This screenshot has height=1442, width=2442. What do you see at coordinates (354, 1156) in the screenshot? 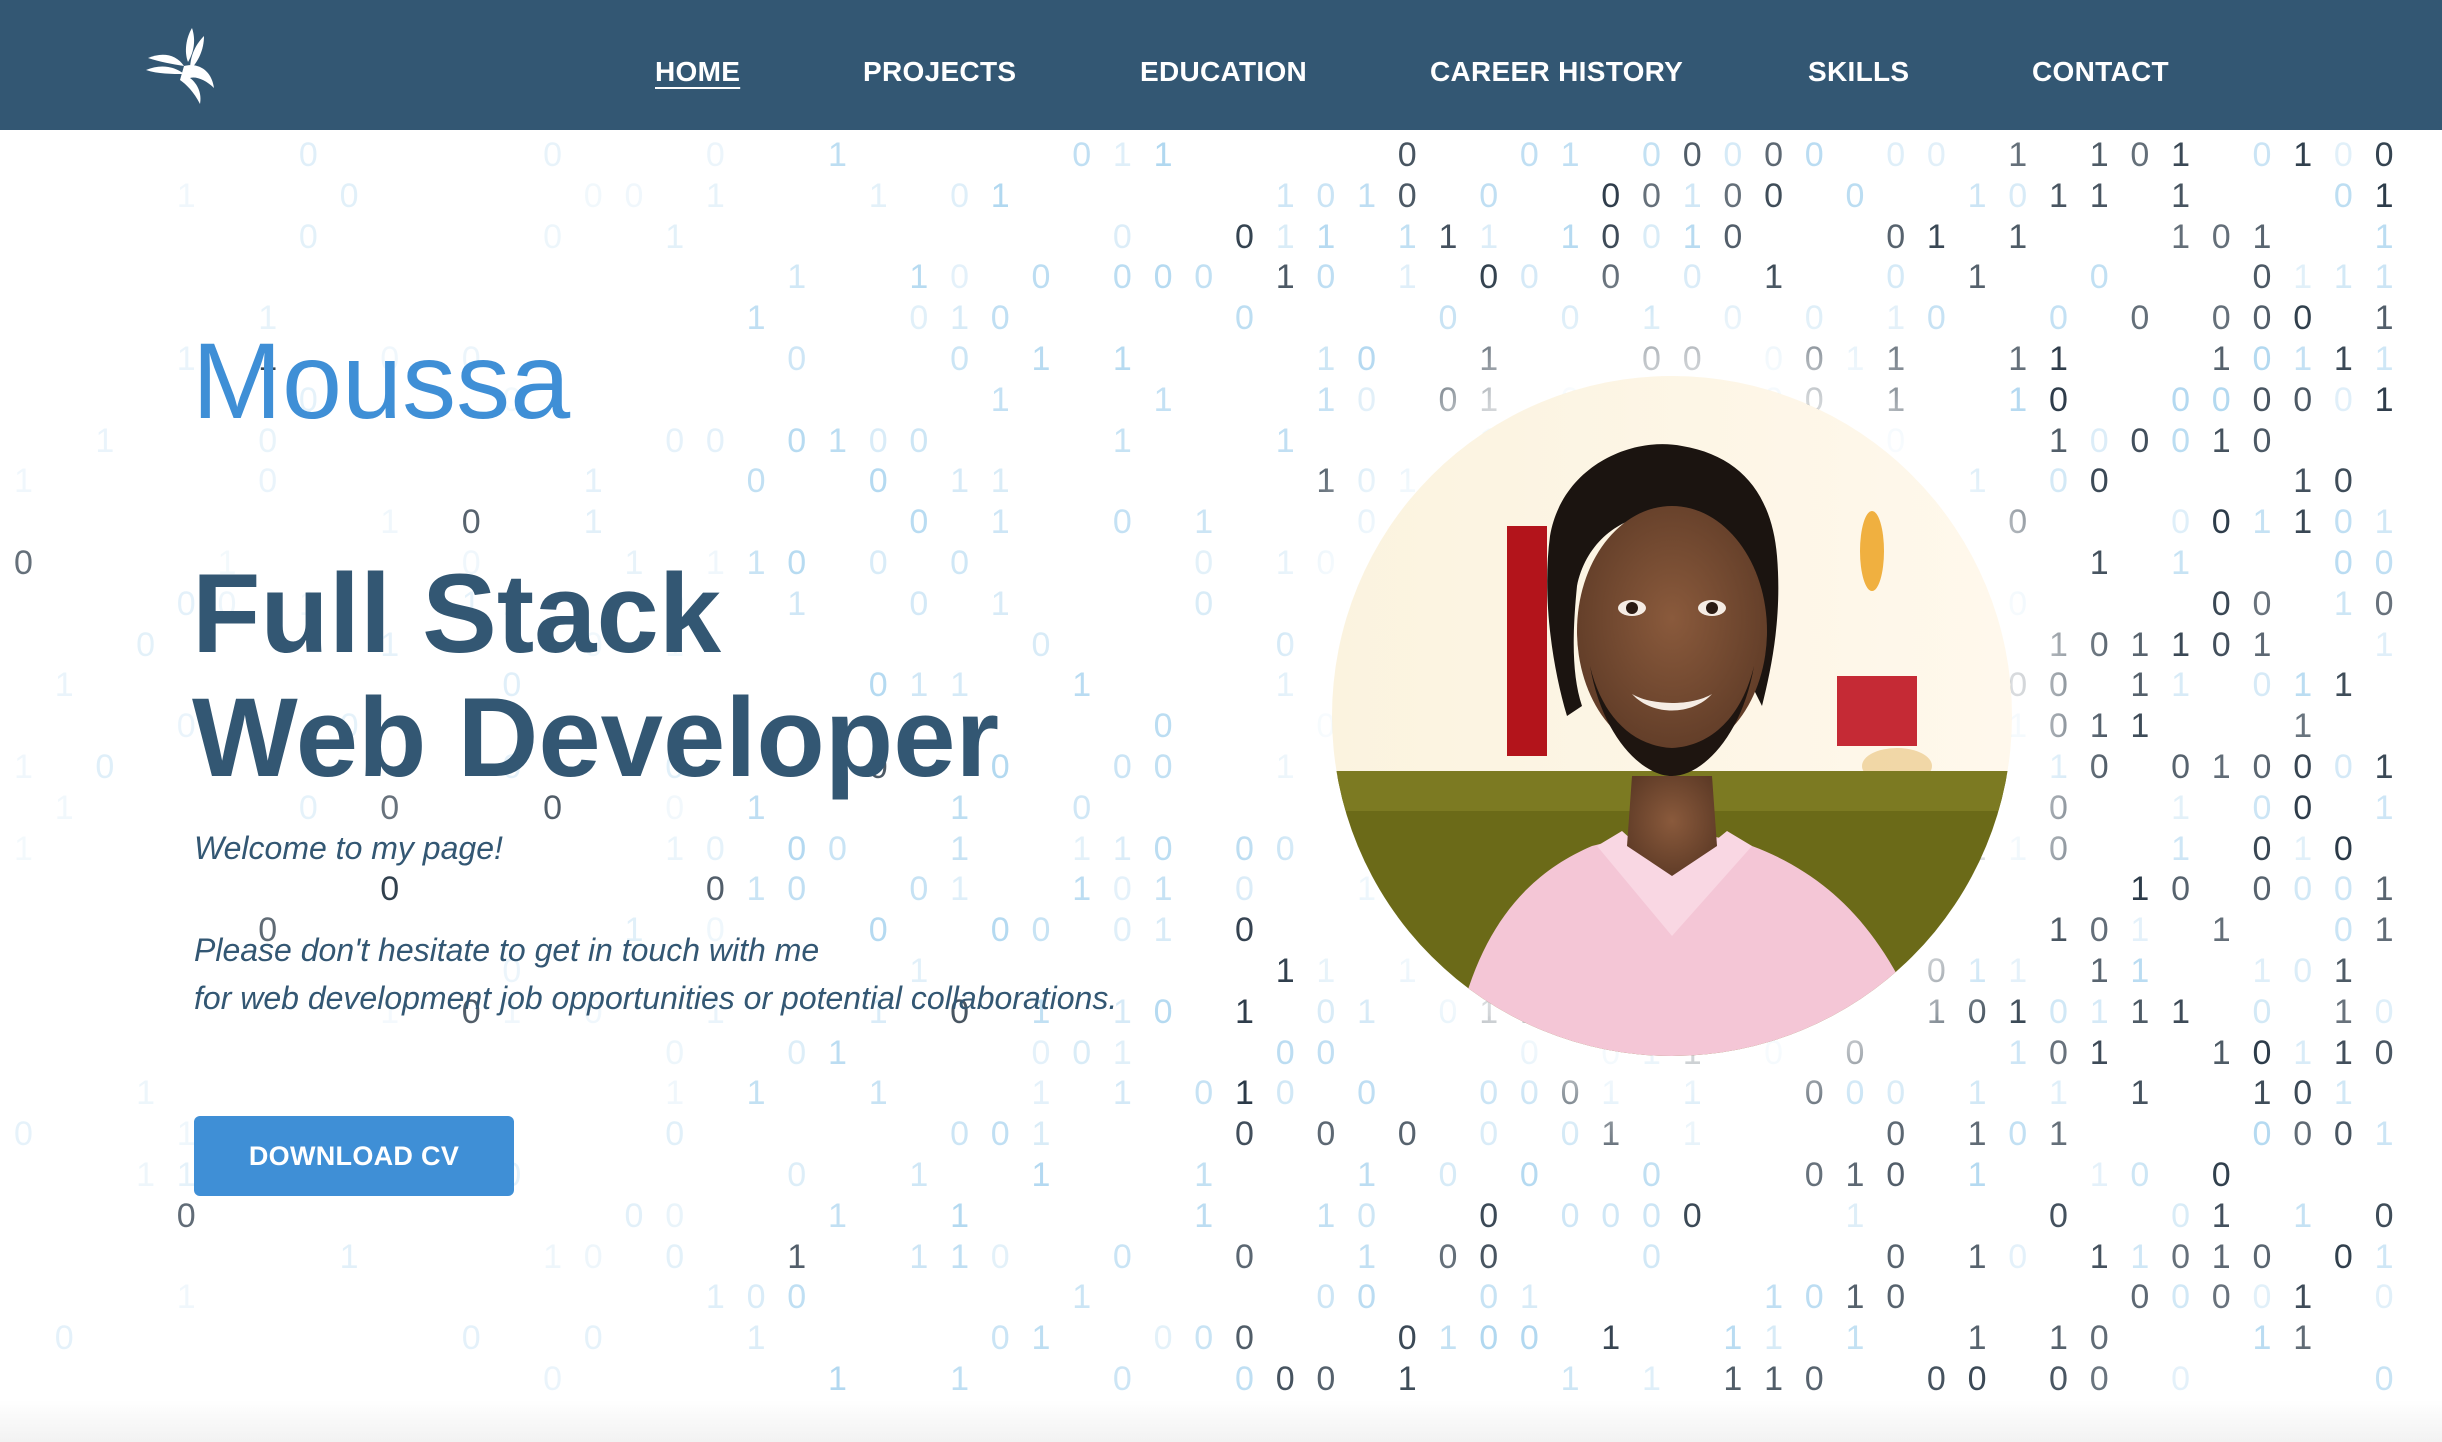
I see `download-cv-button: DOWNLOAD CV` at bounding box center [354, 1156].